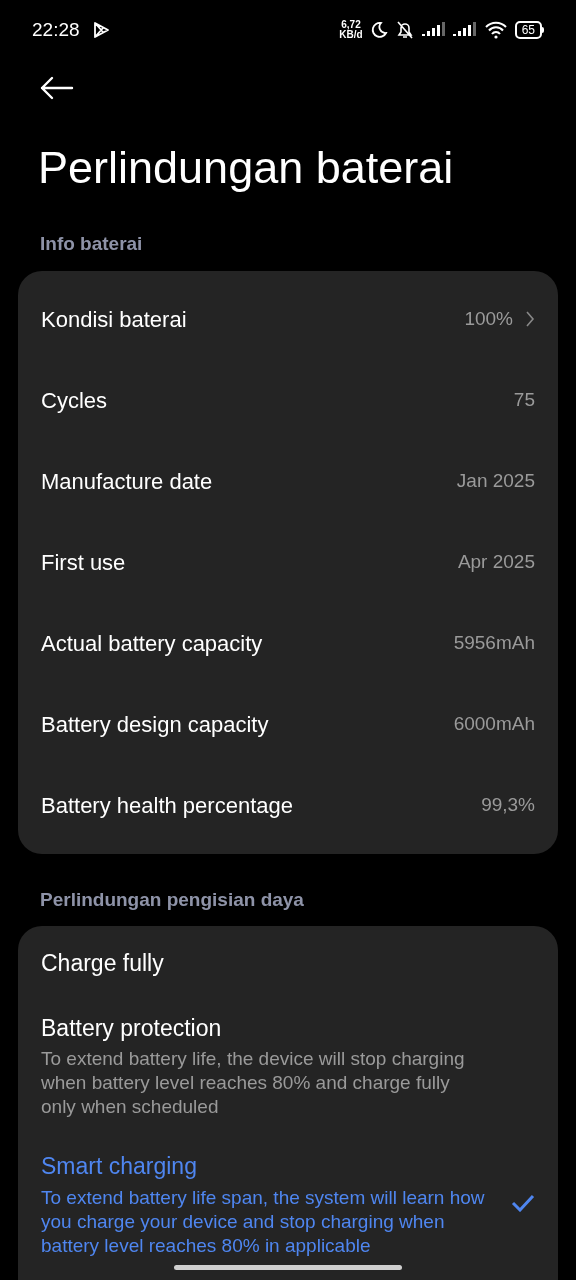 The width and height of the screenshot is (576, 1280). What do you see at coordinates (246, 168) in the screenshot?
I see `page-title: Perlindungan baterai` at bounding box center [246, 168].